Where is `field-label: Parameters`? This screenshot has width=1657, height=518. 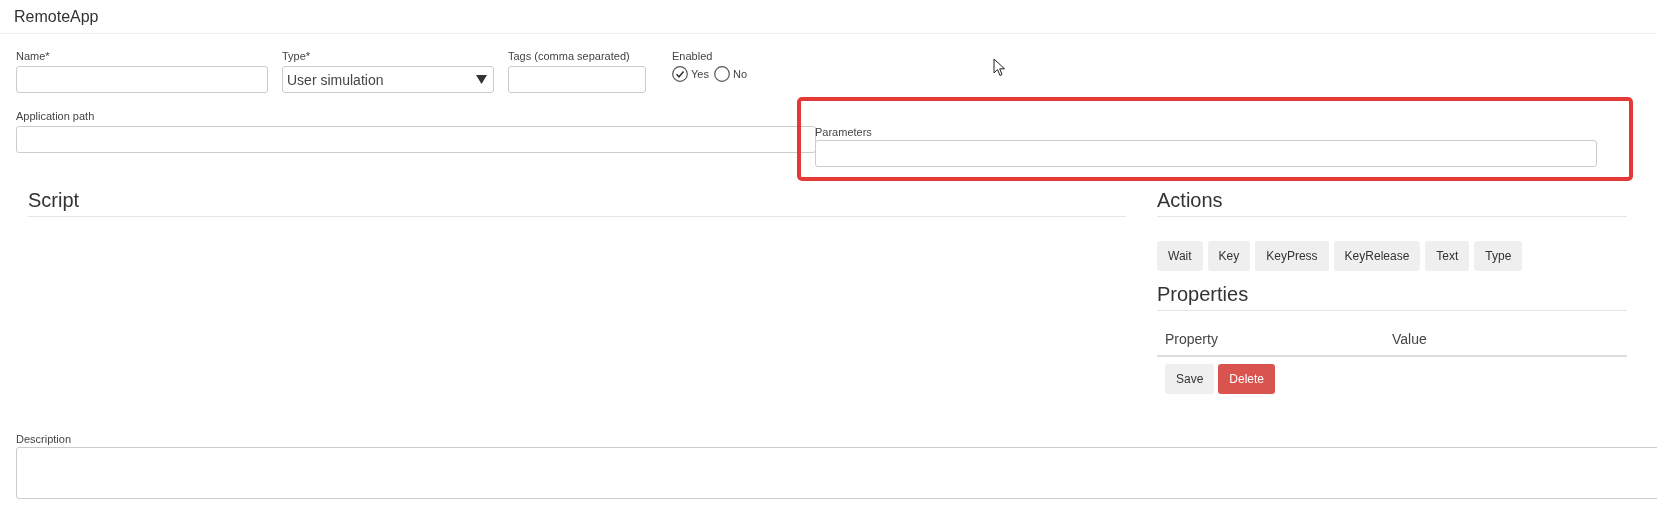 field-label: Parameters is located at coordinates (843, 132).